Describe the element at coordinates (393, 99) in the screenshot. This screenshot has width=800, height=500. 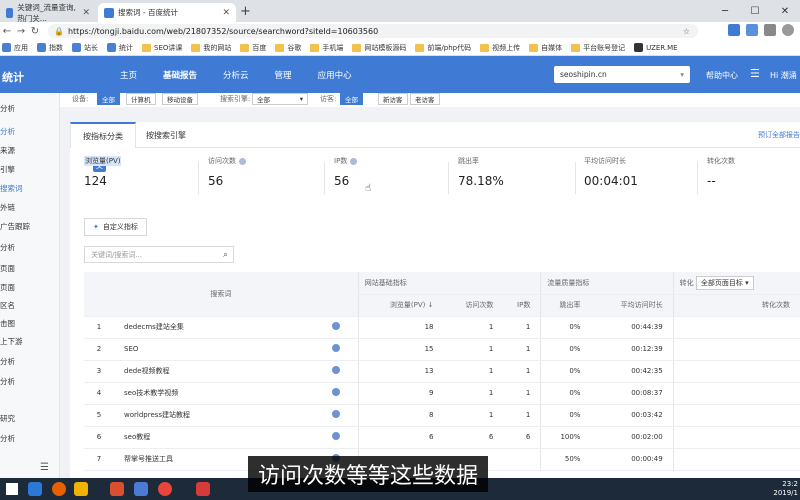
I see `visitor-new-button: 新访客` at that location.